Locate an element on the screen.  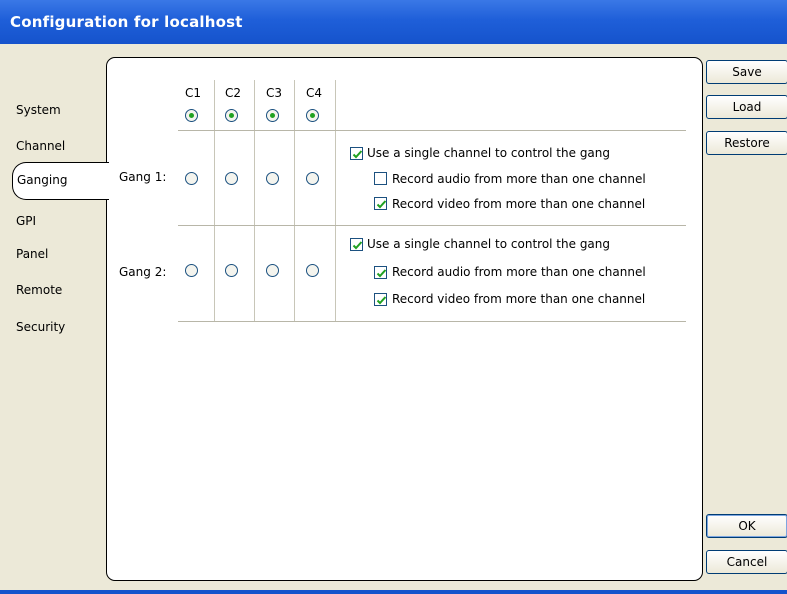
restore-button: Restore is located at coordinates (746, 143).